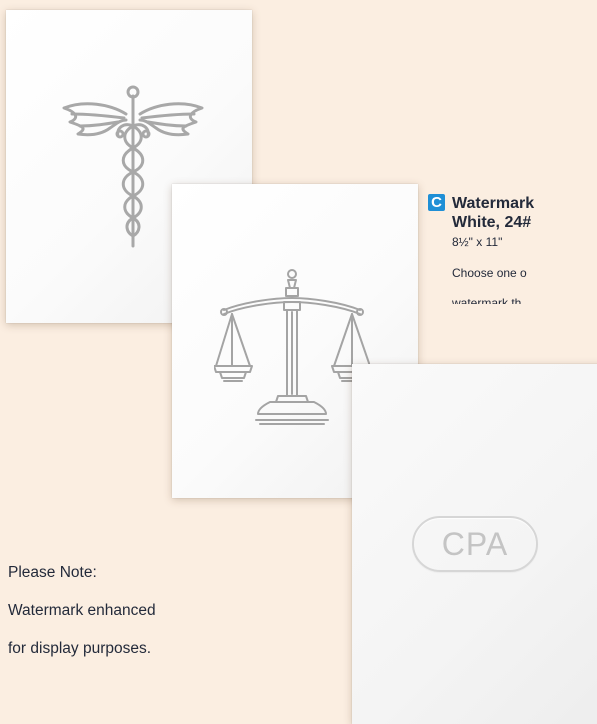 The height and width of the screenshot is (724, 597). Describe the element at coordinates (80, 648) in the screenshot. I see `note-line-3: for display purposes.` at that location.